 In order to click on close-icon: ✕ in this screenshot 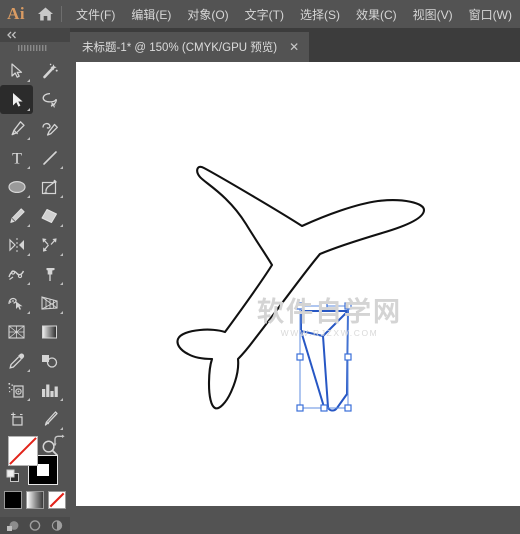, I will do `click(294, 47)`.